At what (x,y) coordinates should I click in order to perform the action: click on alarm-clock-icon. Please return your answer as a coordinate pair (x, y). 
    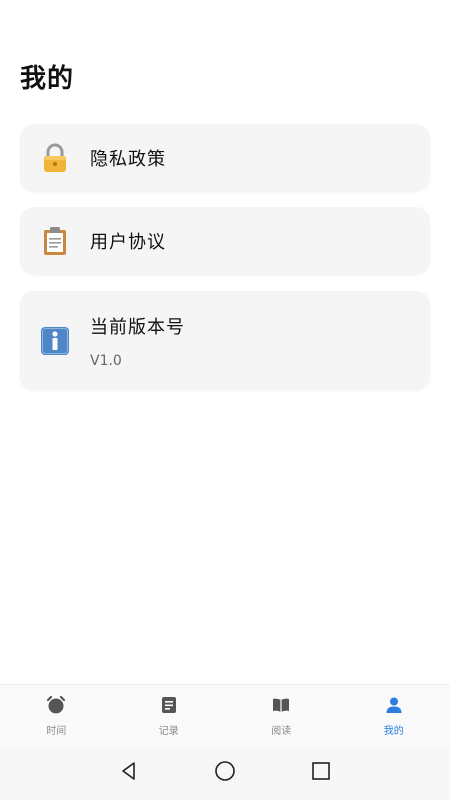
    Looking at the image, I should click on (56, 707).